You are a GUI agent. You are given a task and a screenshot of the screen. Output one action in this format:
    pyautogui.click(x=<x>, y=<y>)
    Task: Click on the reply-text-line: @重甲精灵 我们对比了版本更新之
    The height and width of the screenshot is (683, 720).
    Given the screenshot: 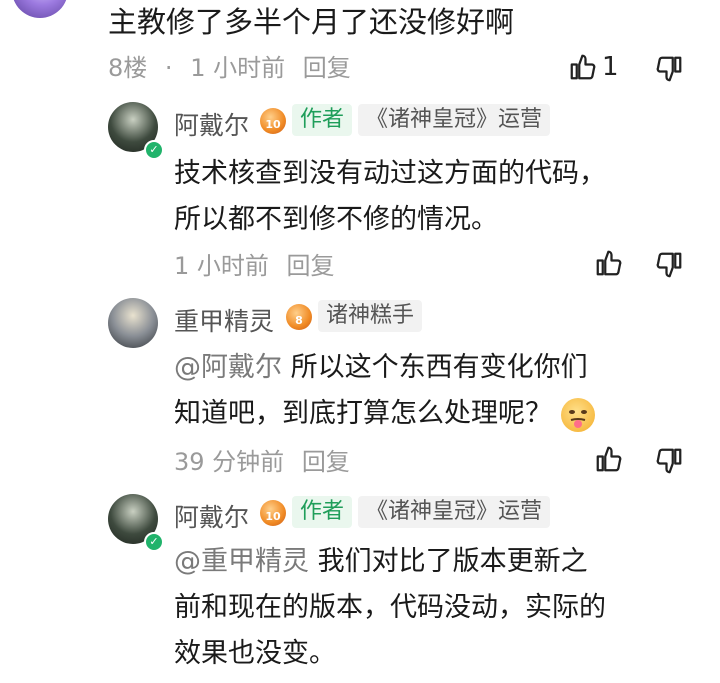 What is the action you would take?
    pyautogui.click(x=381, y=562)
    